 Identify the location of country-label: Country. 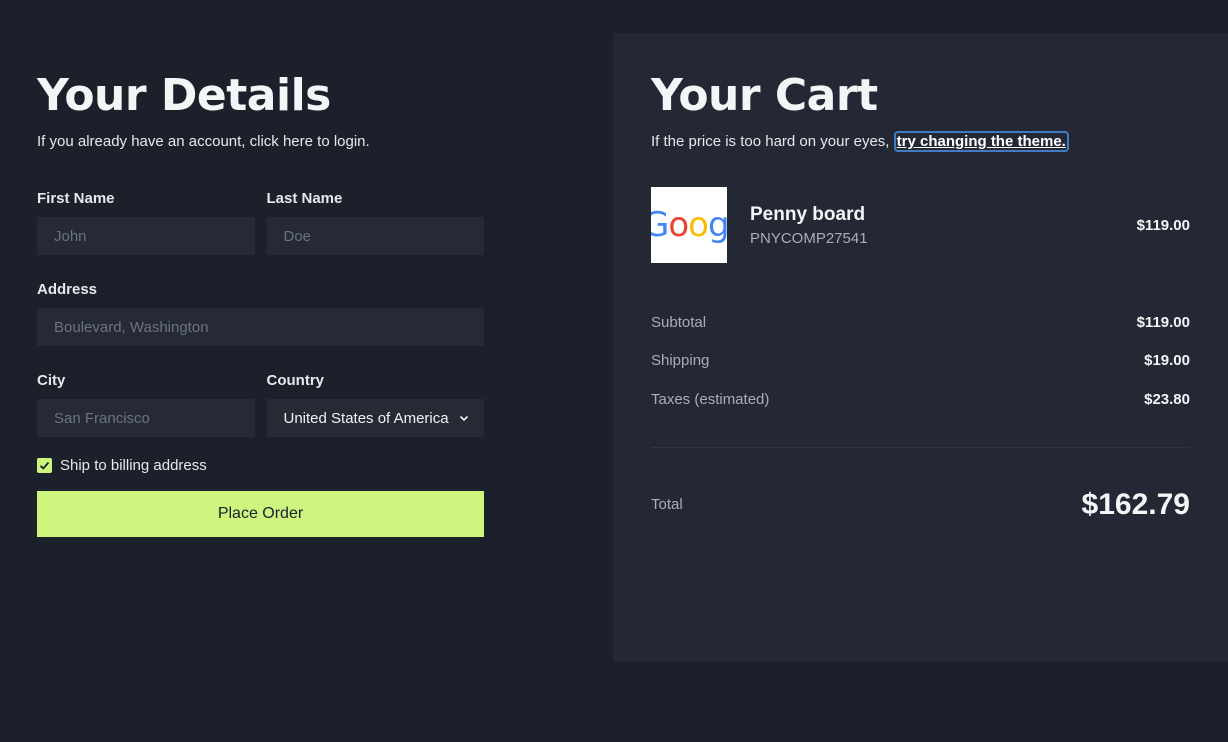
(295, 380).